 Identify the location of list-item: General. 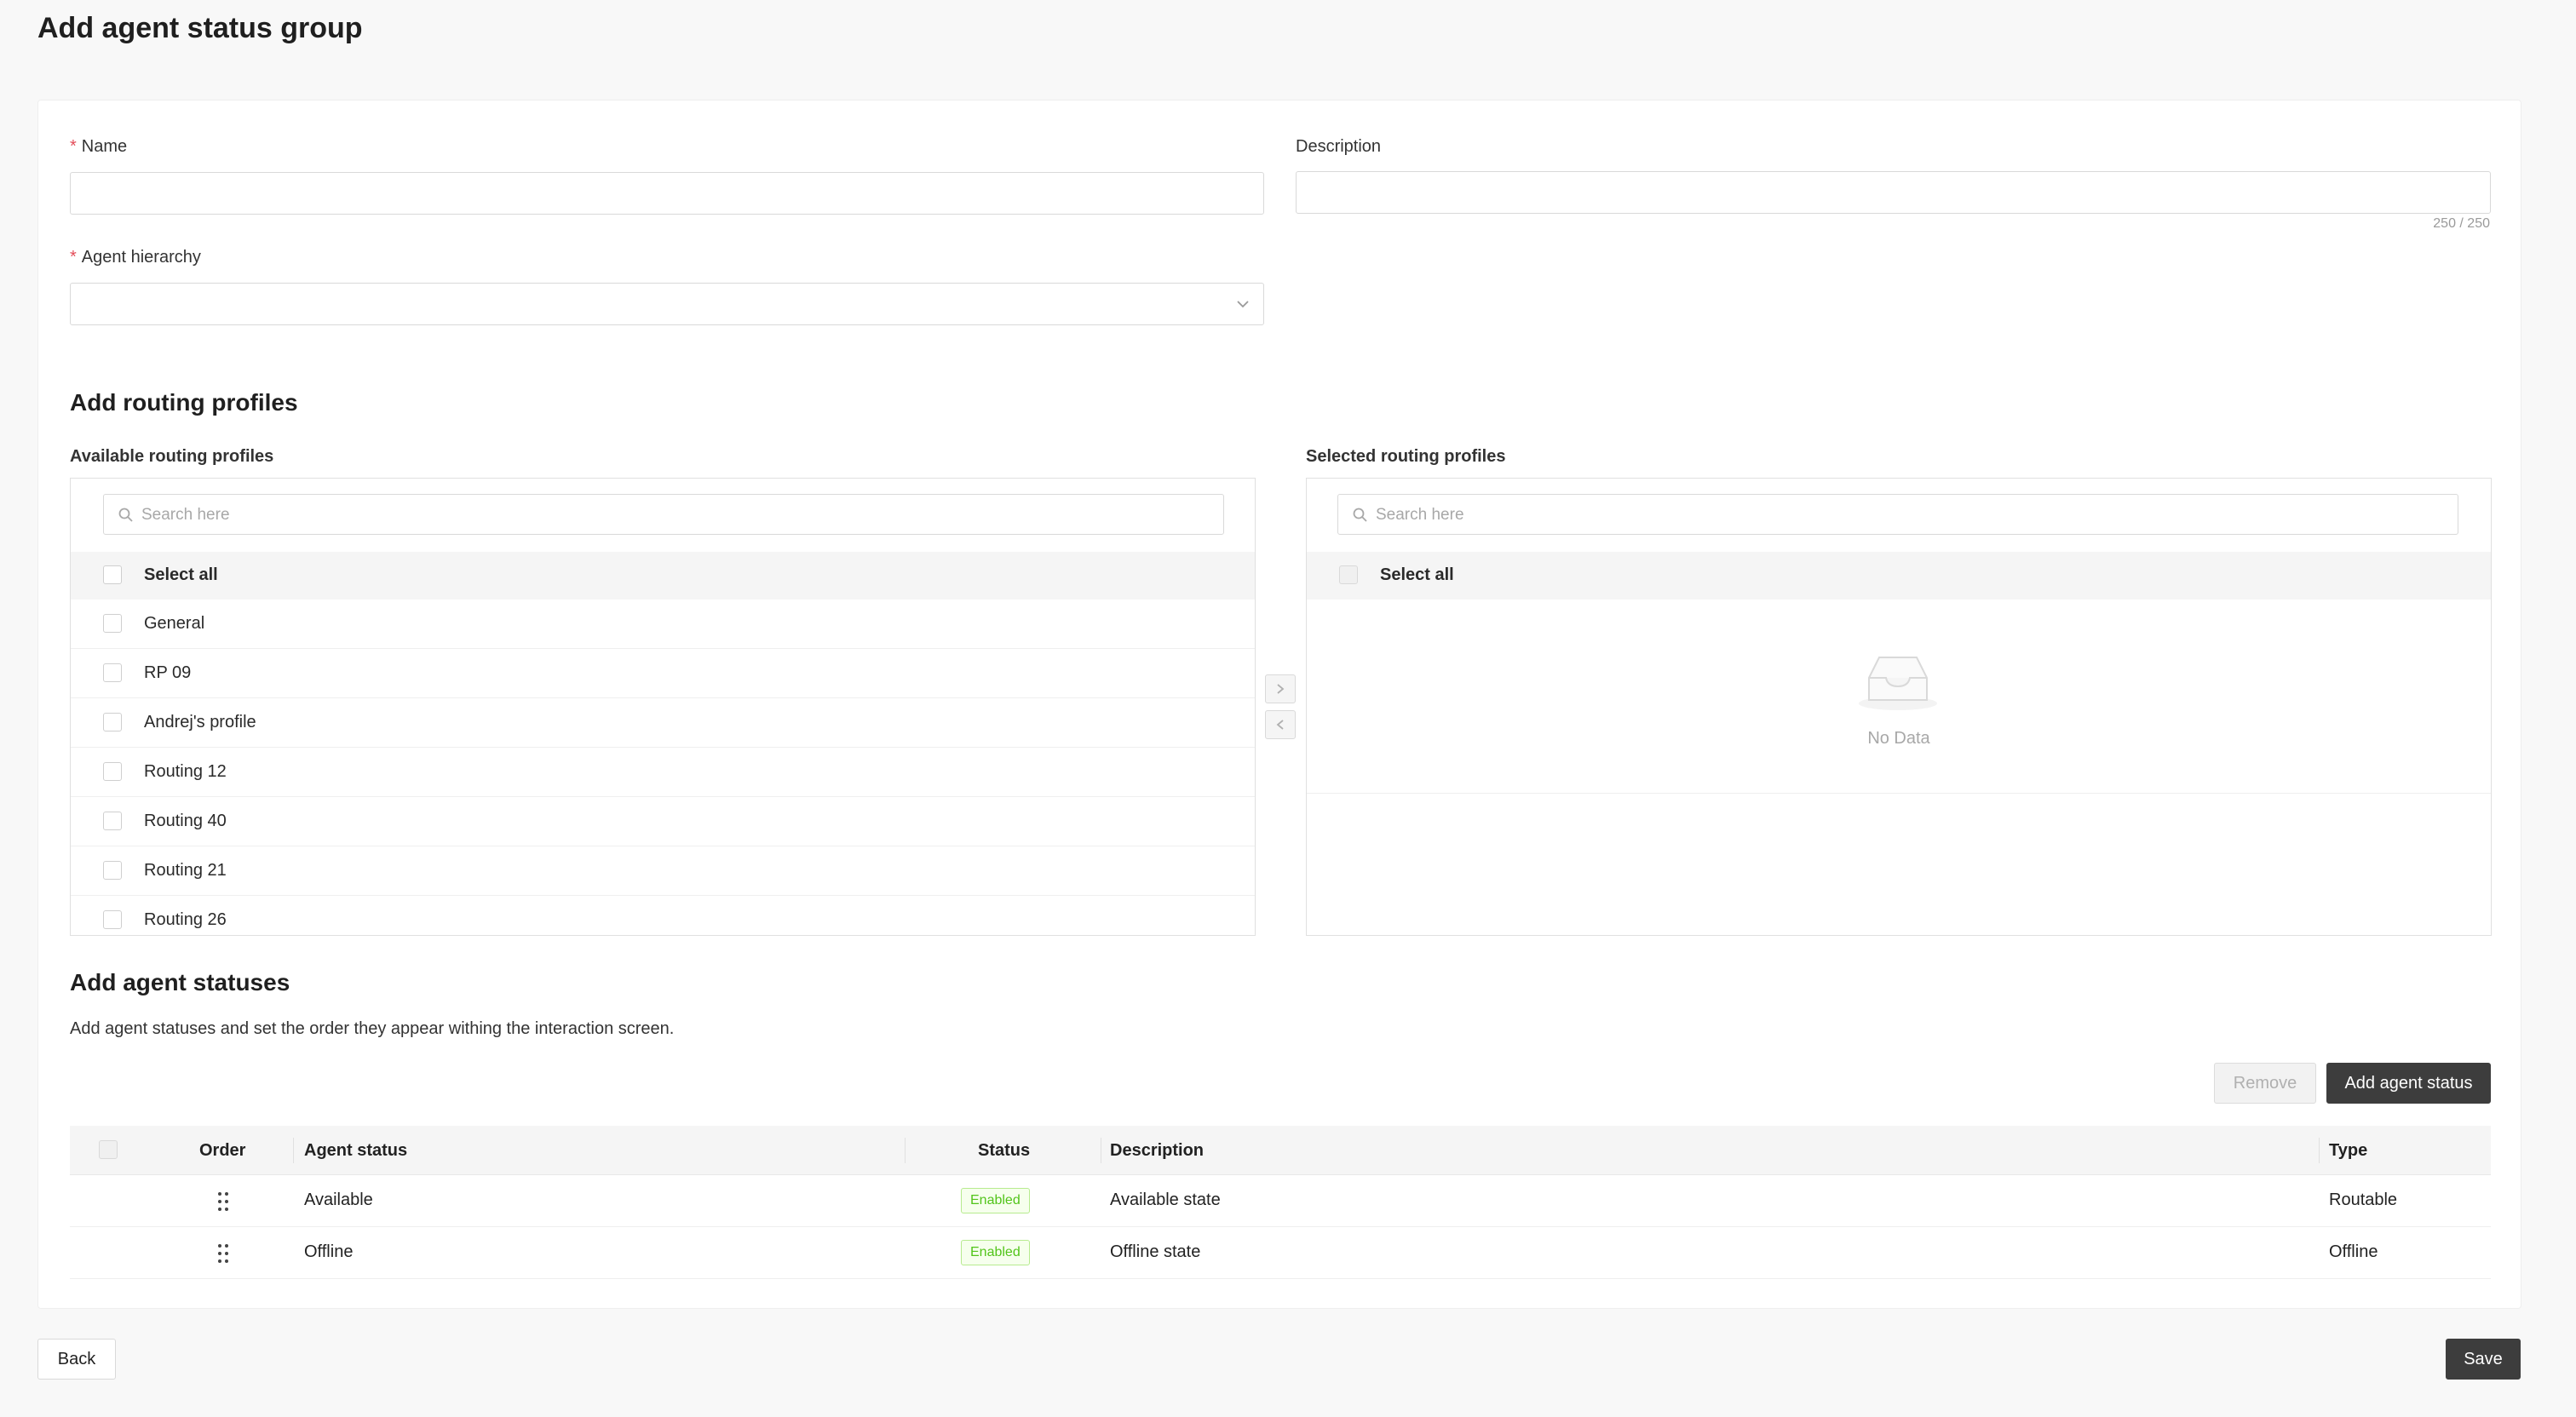
(663, 624).